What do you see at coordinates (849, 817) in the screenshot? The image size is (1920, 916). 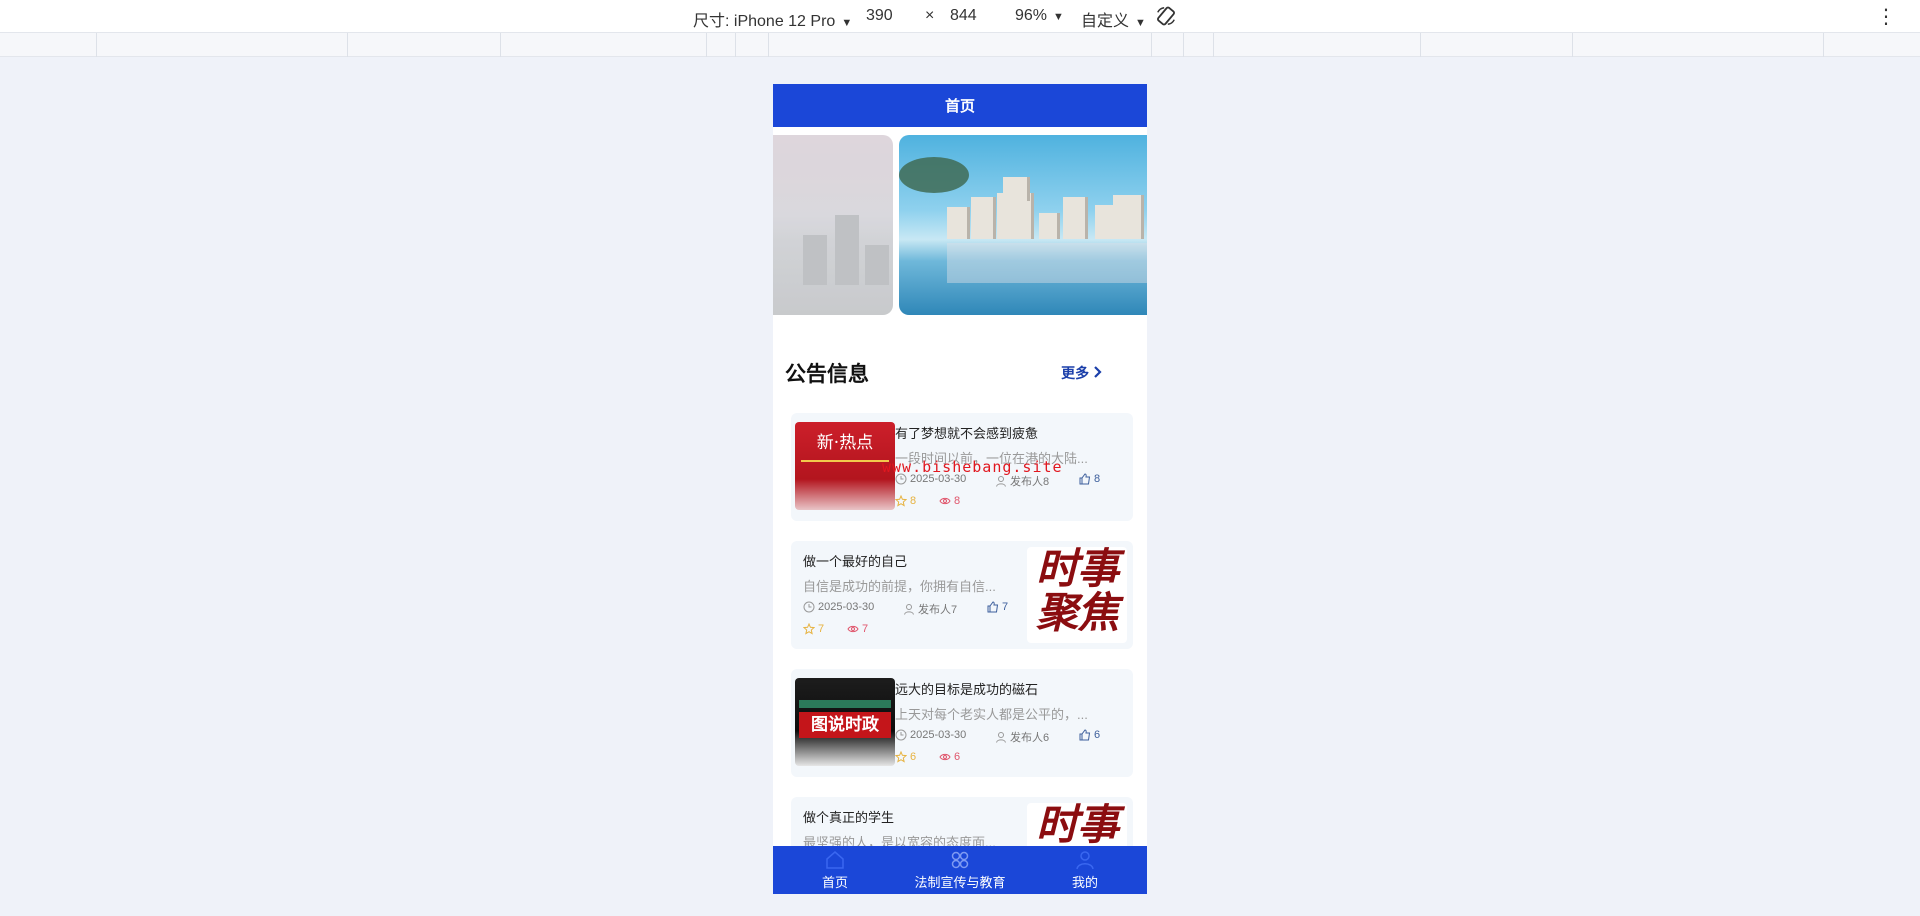 I see `notice-title: 做个真正的学生` at bounding box center [849, 817].